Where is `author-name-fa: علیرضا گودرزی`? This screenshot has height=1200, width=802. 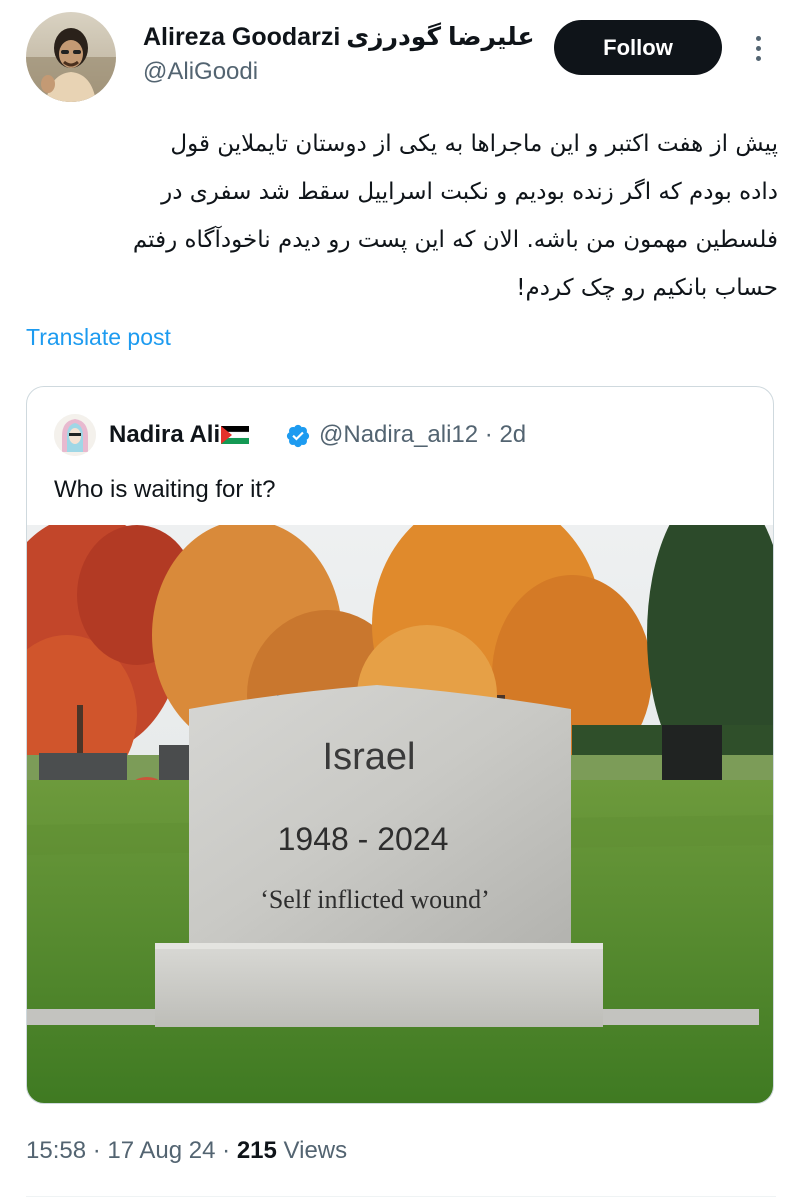 author-name-fa: علیرضا گودرزی is located at coordinates (440, 37).